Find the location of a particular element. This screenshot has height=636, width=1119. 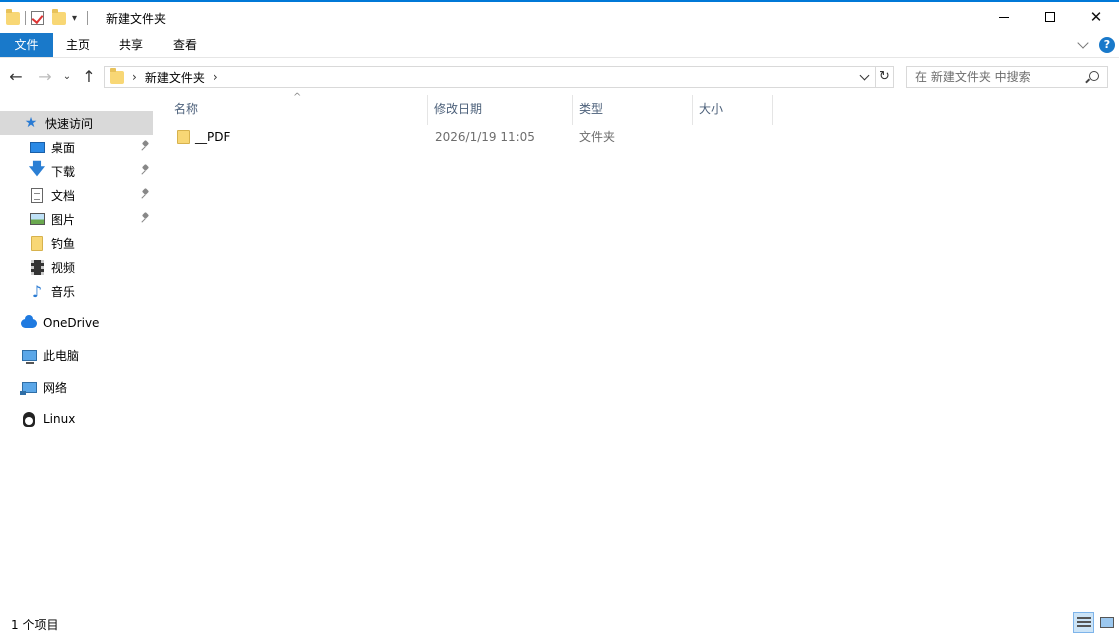

details-view-button is located at coordinates (1083, 622).